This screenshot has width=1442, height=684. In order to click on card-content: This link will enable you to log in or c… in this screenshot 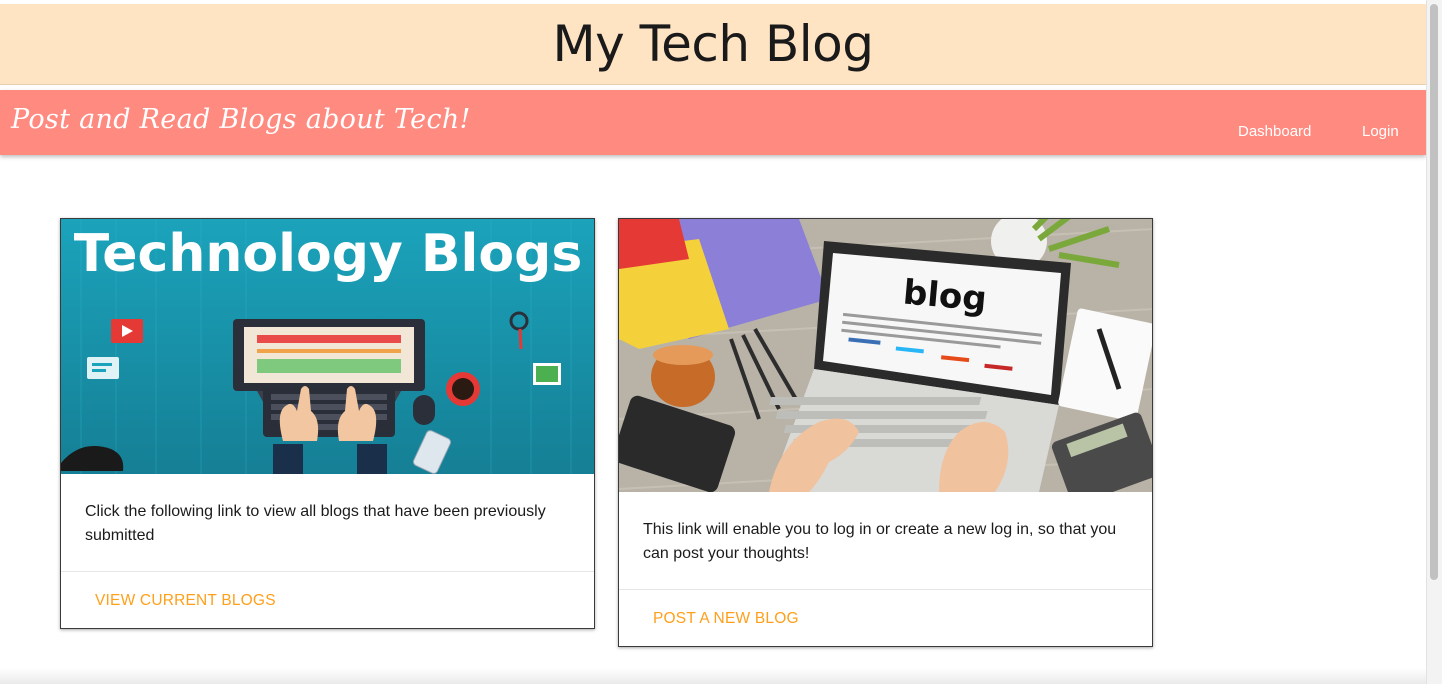, I will do `click(885, 541)`.